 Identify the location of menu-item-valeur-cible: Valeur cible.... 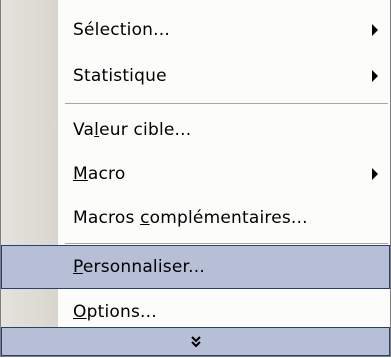
(195, 130).